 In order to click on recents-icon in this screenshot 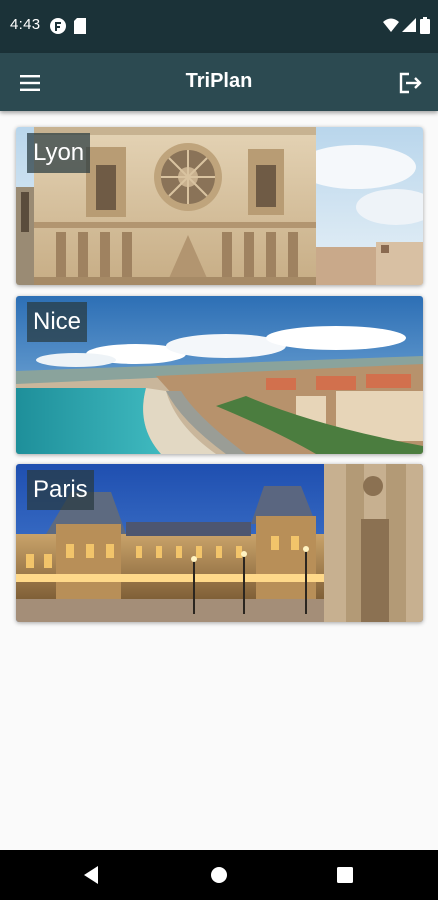, I will do `click(345, 875)`.